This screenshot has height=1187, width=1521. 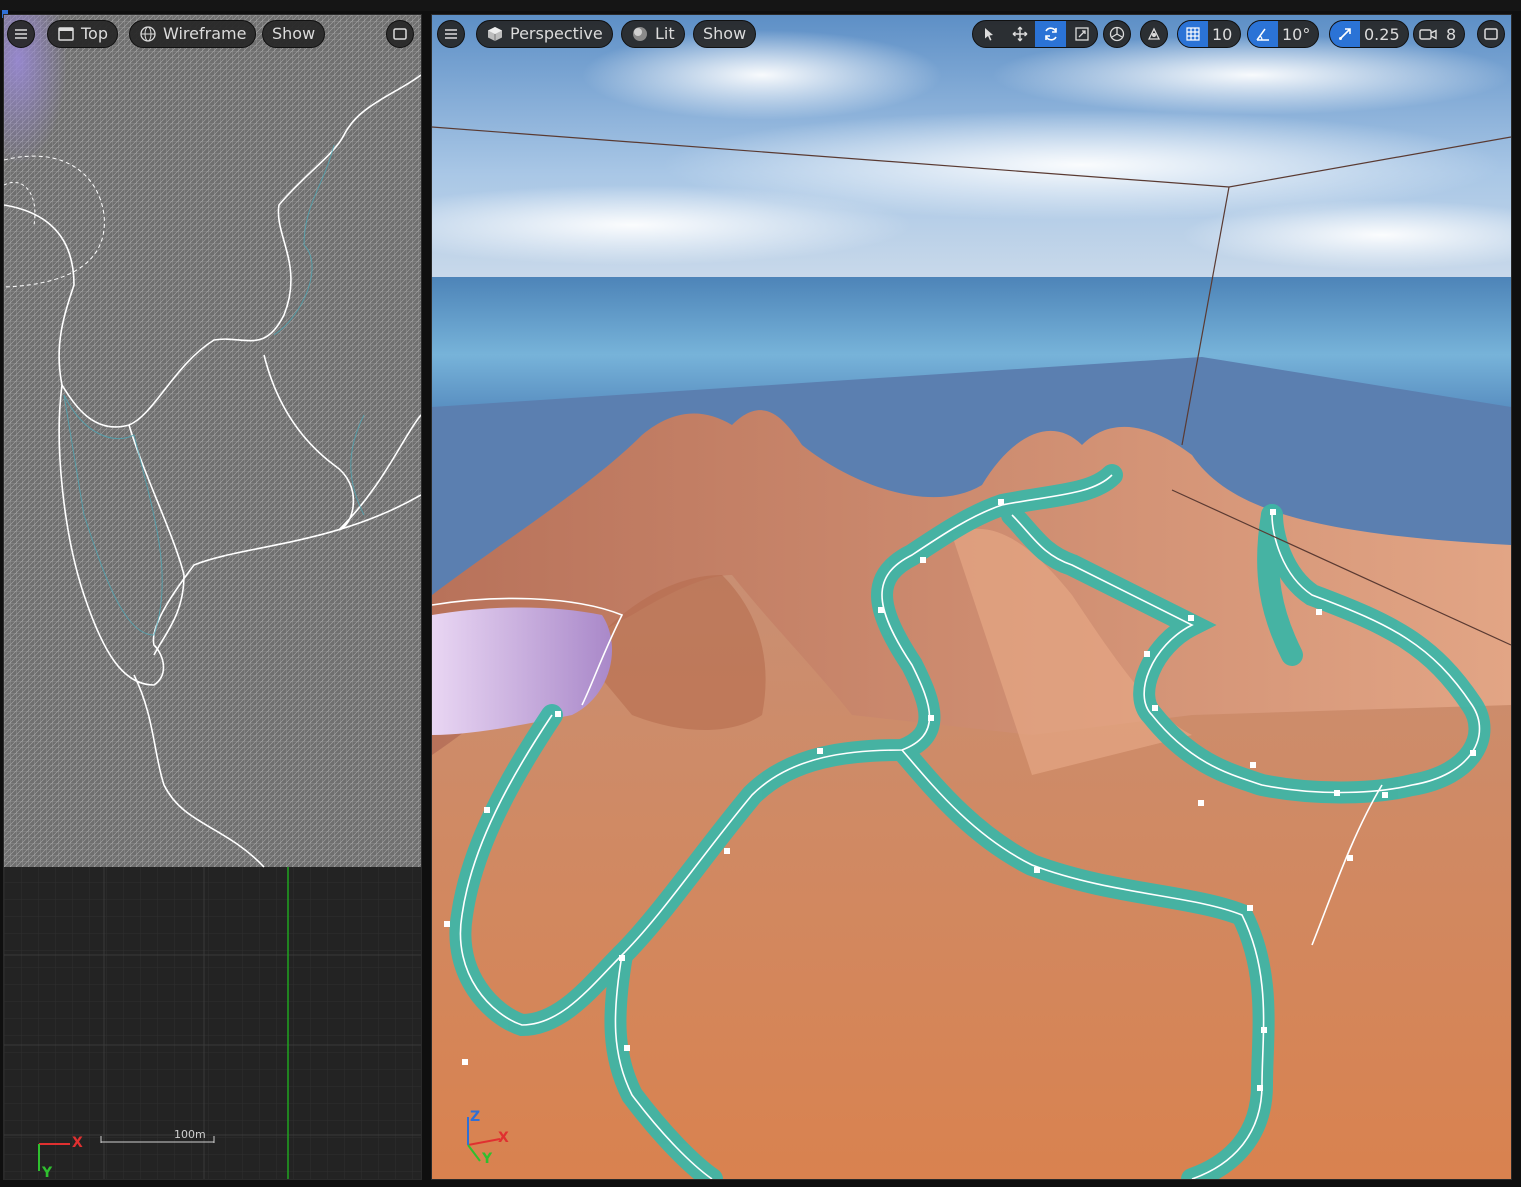 I want to click on scale-snap-icon, so click(x=1345, y=34).